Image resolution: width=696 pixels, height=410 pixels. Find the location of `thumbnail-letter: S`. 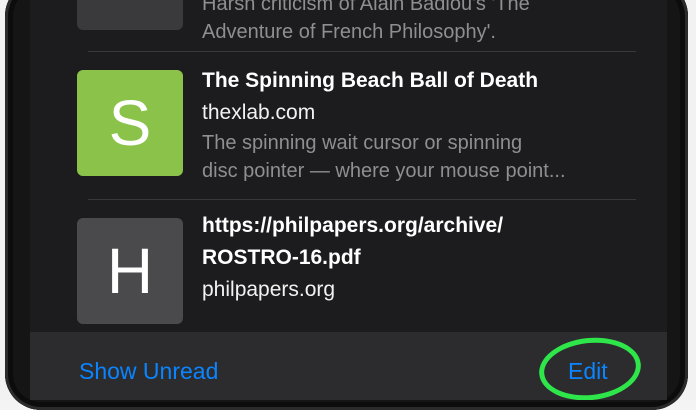

thumbnail-letter: S is located at coordinates (130, 123).